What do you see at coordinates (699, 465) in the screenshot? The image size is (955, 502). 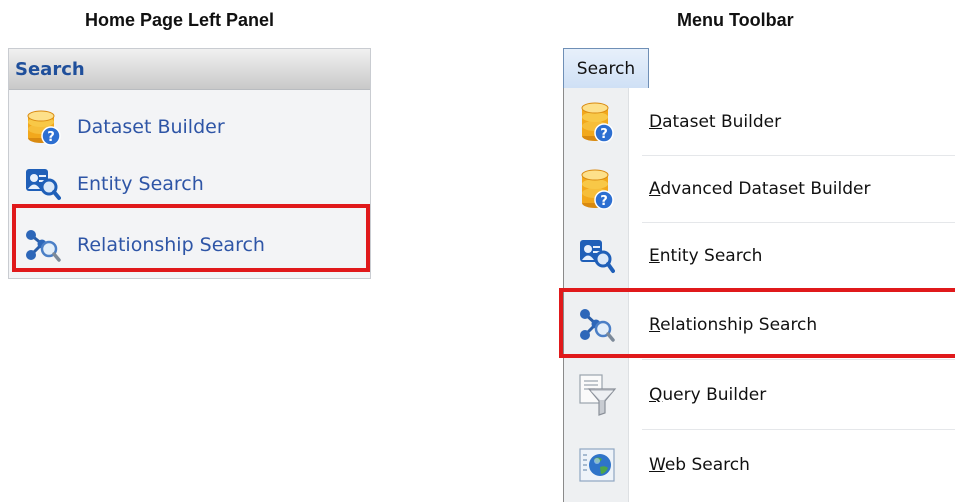 I see `menu-item-label: Web Search` at bounding box center [699, 465].